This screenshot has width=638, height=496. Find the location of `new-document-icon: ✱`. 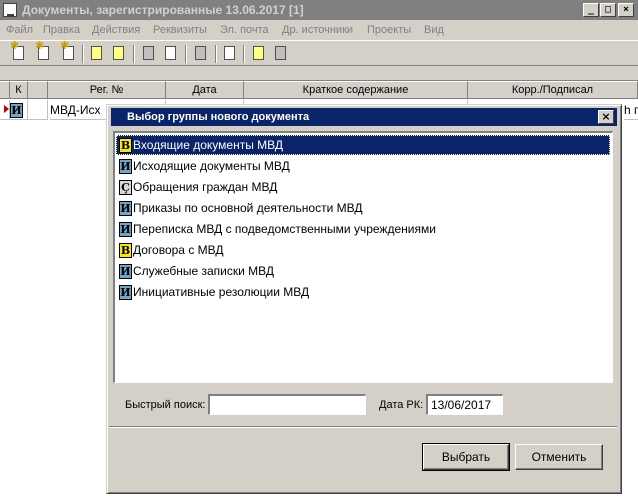

new-document-icon: ✱ is located at coordinates (19, 51).